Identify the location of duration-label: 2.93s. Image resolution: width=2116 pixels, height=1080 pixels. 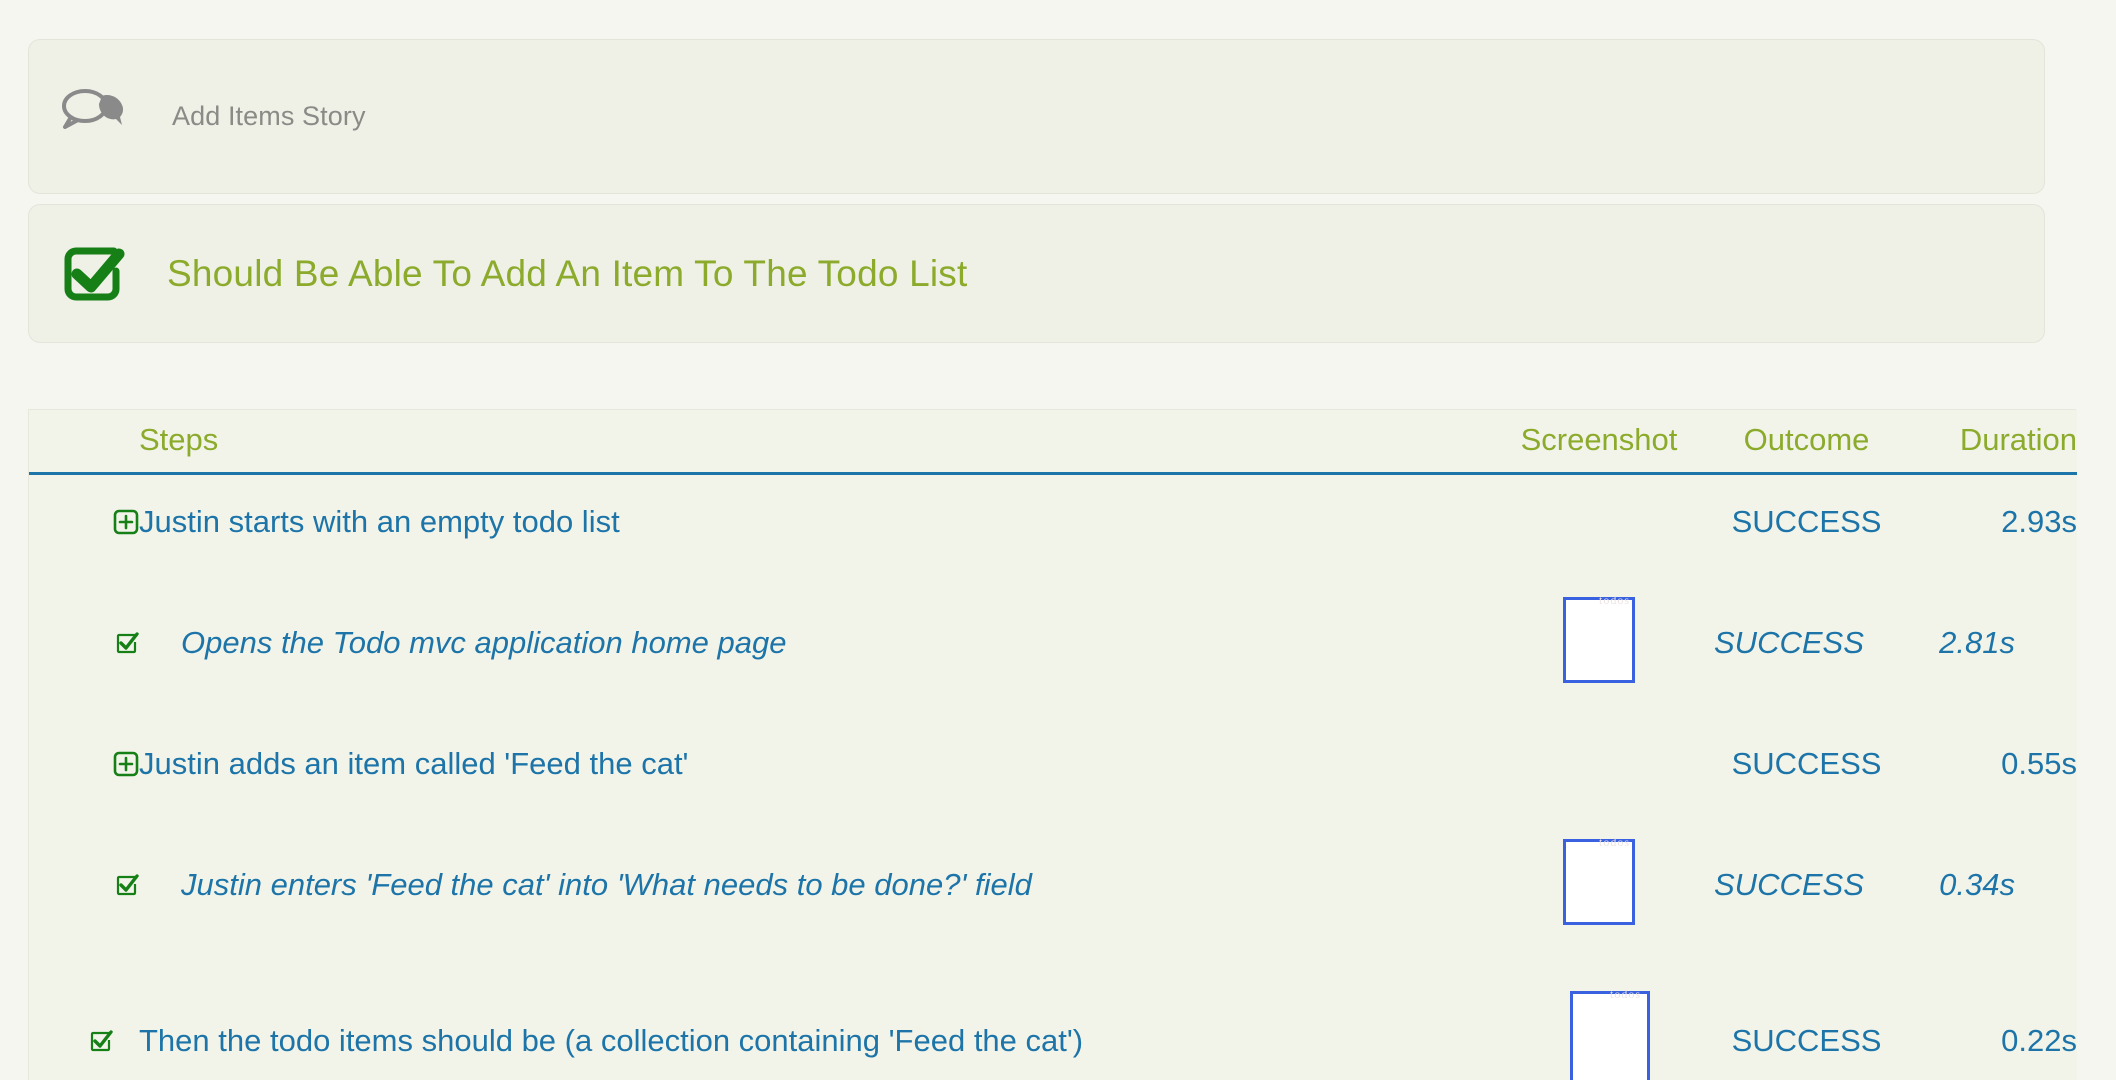
(2039, 522).